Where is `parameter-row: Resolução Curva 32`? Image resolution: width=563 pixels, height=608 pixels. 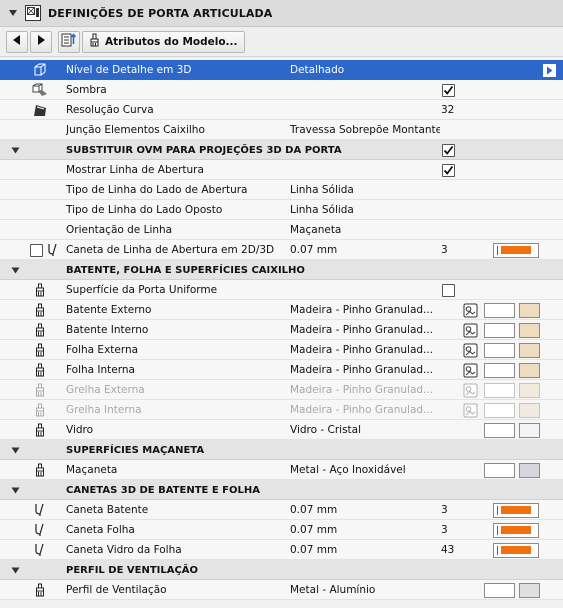 parameter-row: Resolução Curva 32 is located at coordinates (281, 110).